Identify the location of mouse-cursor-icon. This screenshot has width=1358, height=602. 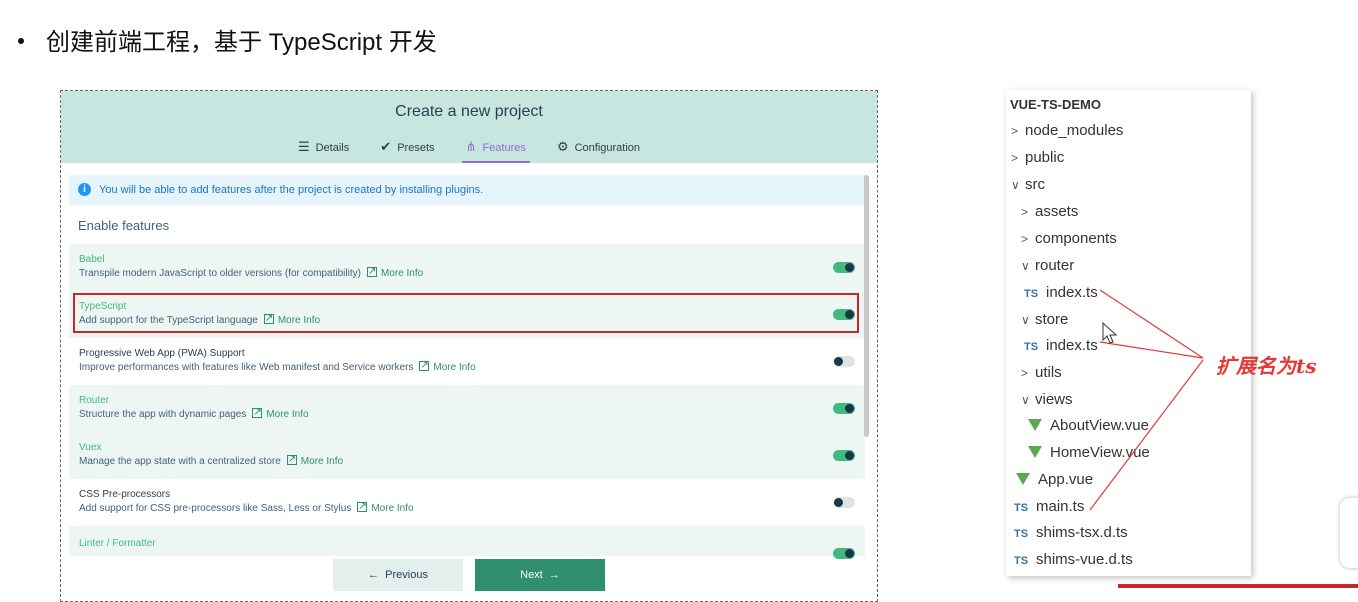
(1110, 333).